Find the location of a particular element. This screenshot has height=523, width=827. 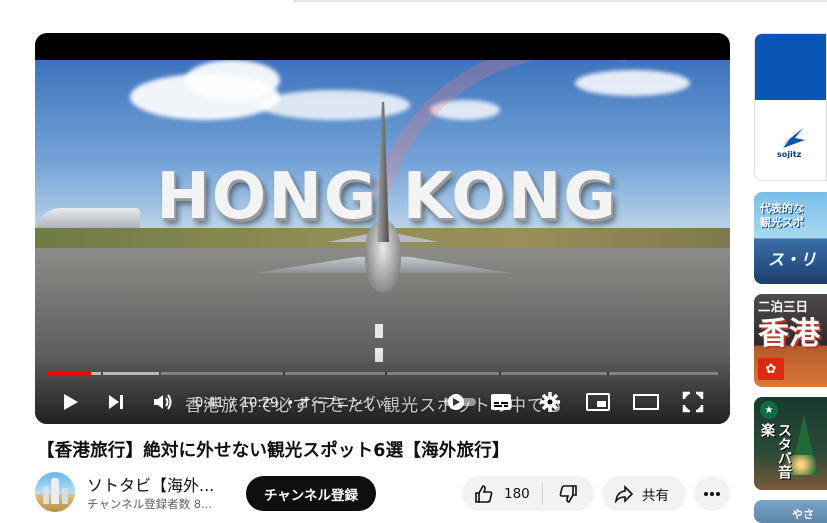

channel-avatar is located at coordinates (55, 492).